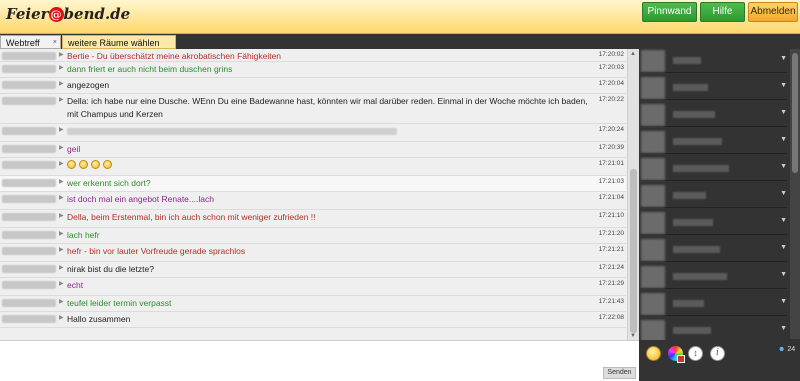 This screenshot has height=381, width=800. What do you see at coordinates (119, 42) in the screenshot?
I see `tab-more-rooms: weitere Räume wählen` at bounding box center [119, 42].